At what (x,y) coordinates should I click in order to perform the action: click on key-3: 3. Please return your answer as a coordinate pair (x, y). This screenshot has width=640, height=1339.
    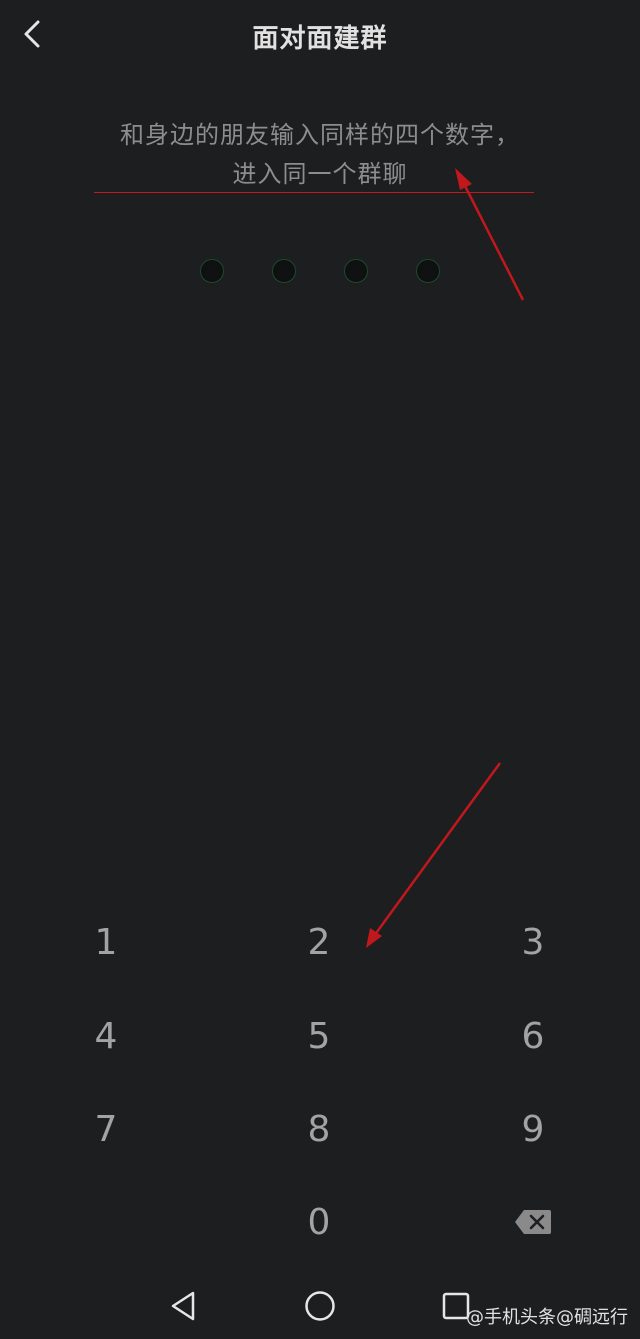
    Looking at the image, I should click on (533, 942).